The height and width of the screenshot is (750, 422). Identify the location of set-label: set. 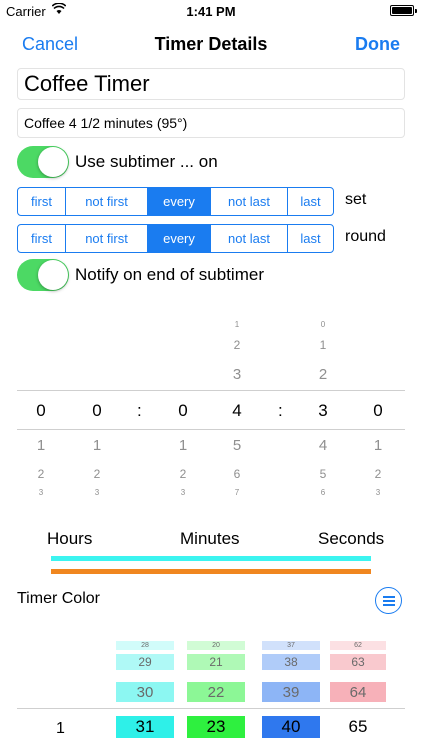
(356, 199).